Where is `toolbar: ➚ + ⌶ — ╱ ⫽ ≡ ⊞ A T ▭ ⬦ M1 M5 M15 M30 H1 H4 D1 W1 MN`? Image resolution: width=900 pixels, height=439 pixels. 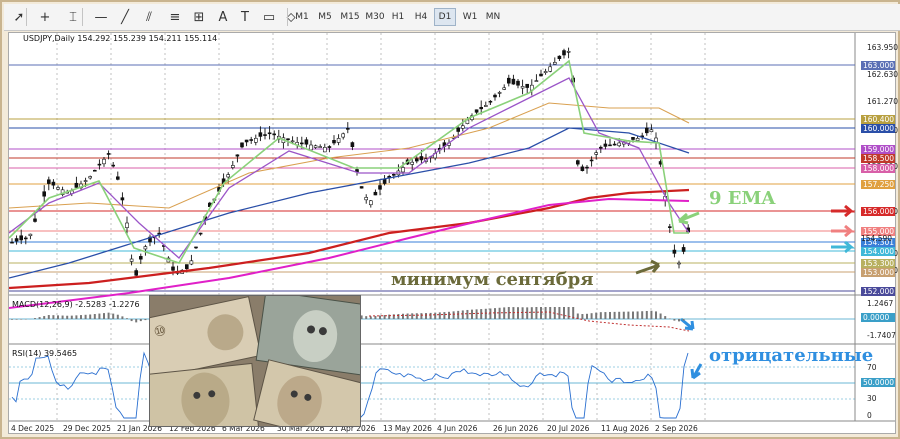 toolbar: ➚ + ⌶ — ╱ ⫽ ≡ ⊞ A T ▭ ⬦ M1 M5 M15 M30 H1 H4 D1 W1 MN is located at coordinates (452, 17).